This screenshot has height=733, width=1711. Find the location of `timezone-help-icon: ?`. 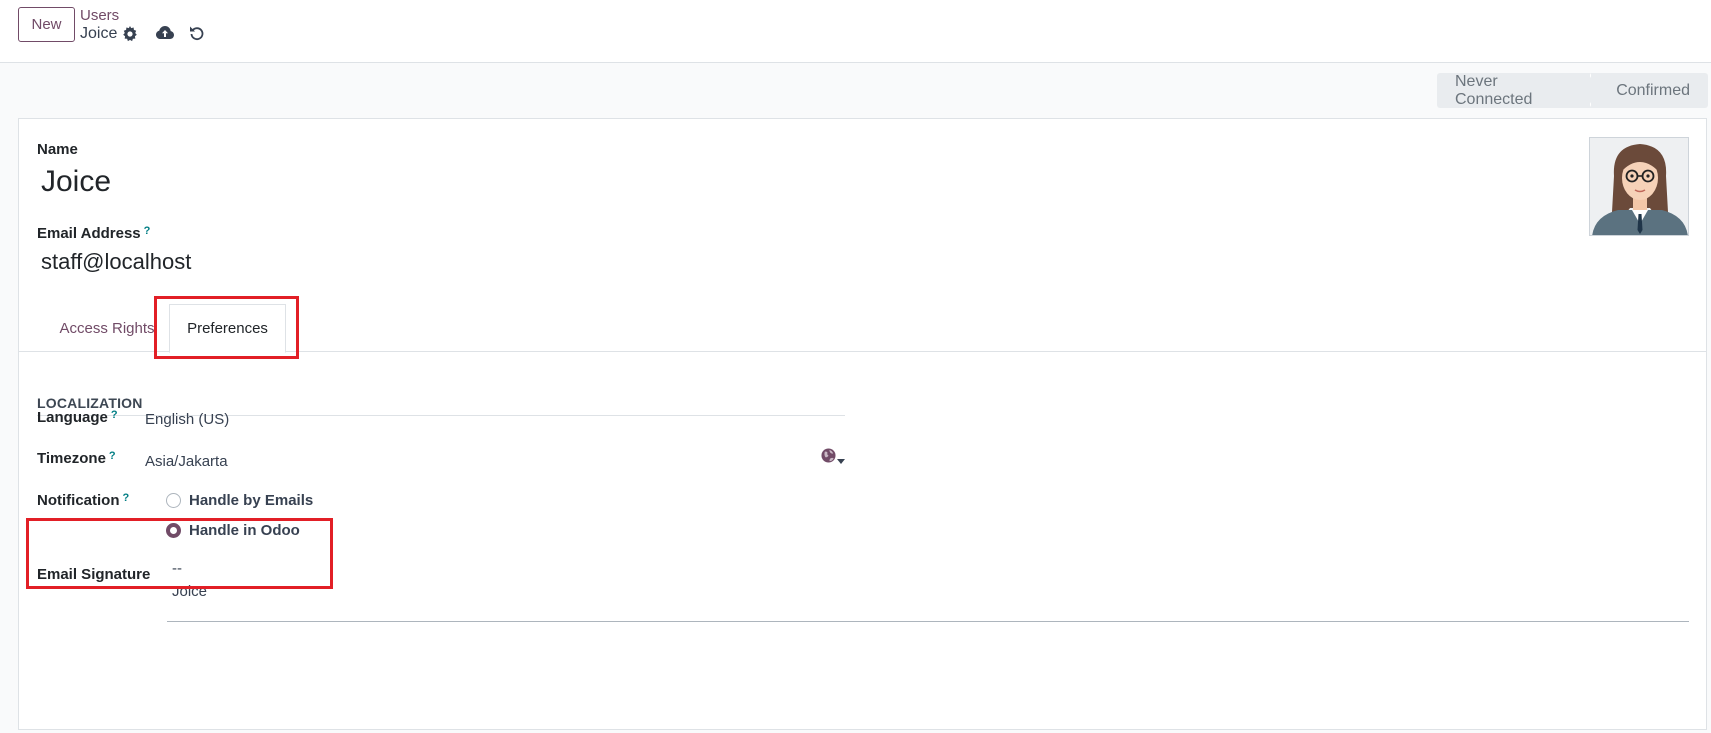

timezone-help-icon: ? is located at coordinates (112, 456).